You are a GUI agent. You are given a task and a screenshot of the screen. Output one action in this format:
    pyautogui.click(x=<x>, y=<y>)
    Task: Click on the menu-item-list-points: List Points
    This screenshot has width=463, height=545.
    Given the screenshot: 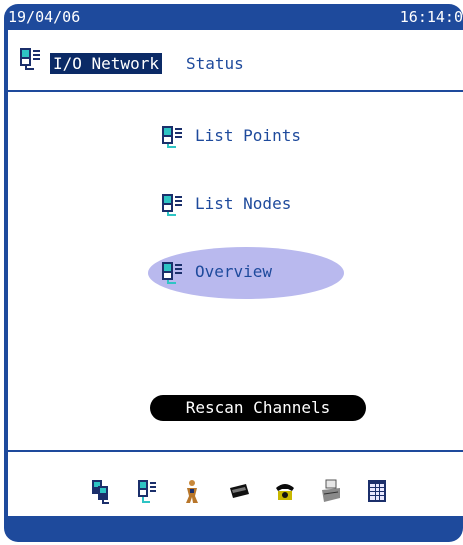 What is the action you would take?
    pyautogui.click(x=235, y=136)
    